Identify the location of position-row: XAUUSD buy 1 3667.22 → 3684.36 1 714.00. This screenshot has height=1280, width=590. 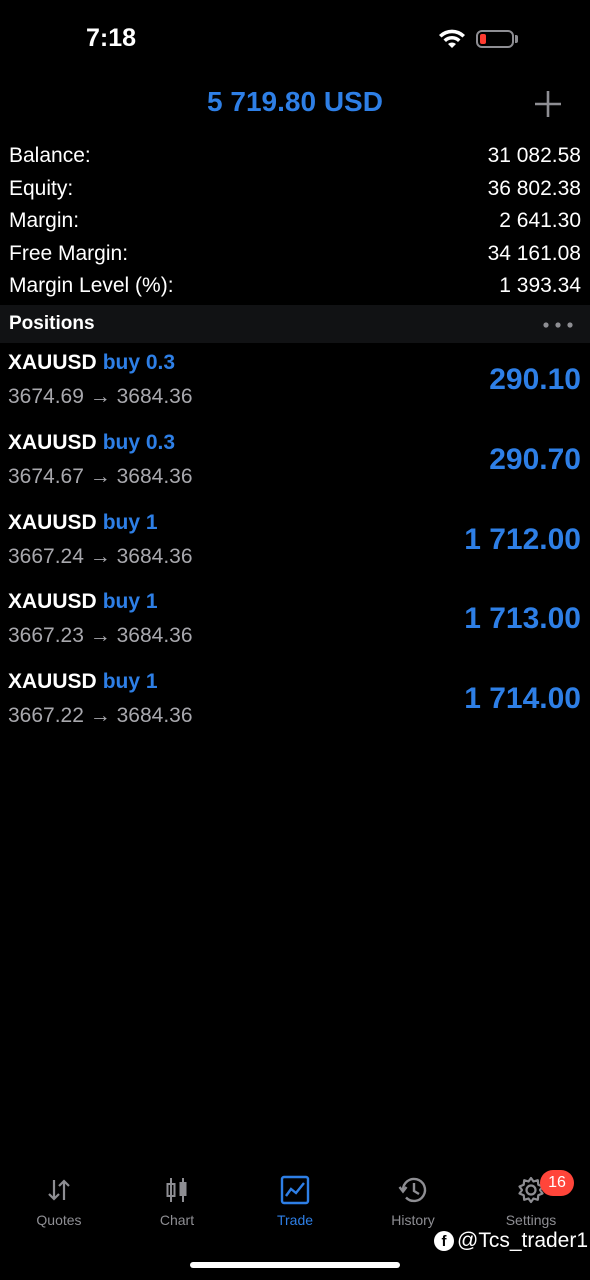
(295, 704).